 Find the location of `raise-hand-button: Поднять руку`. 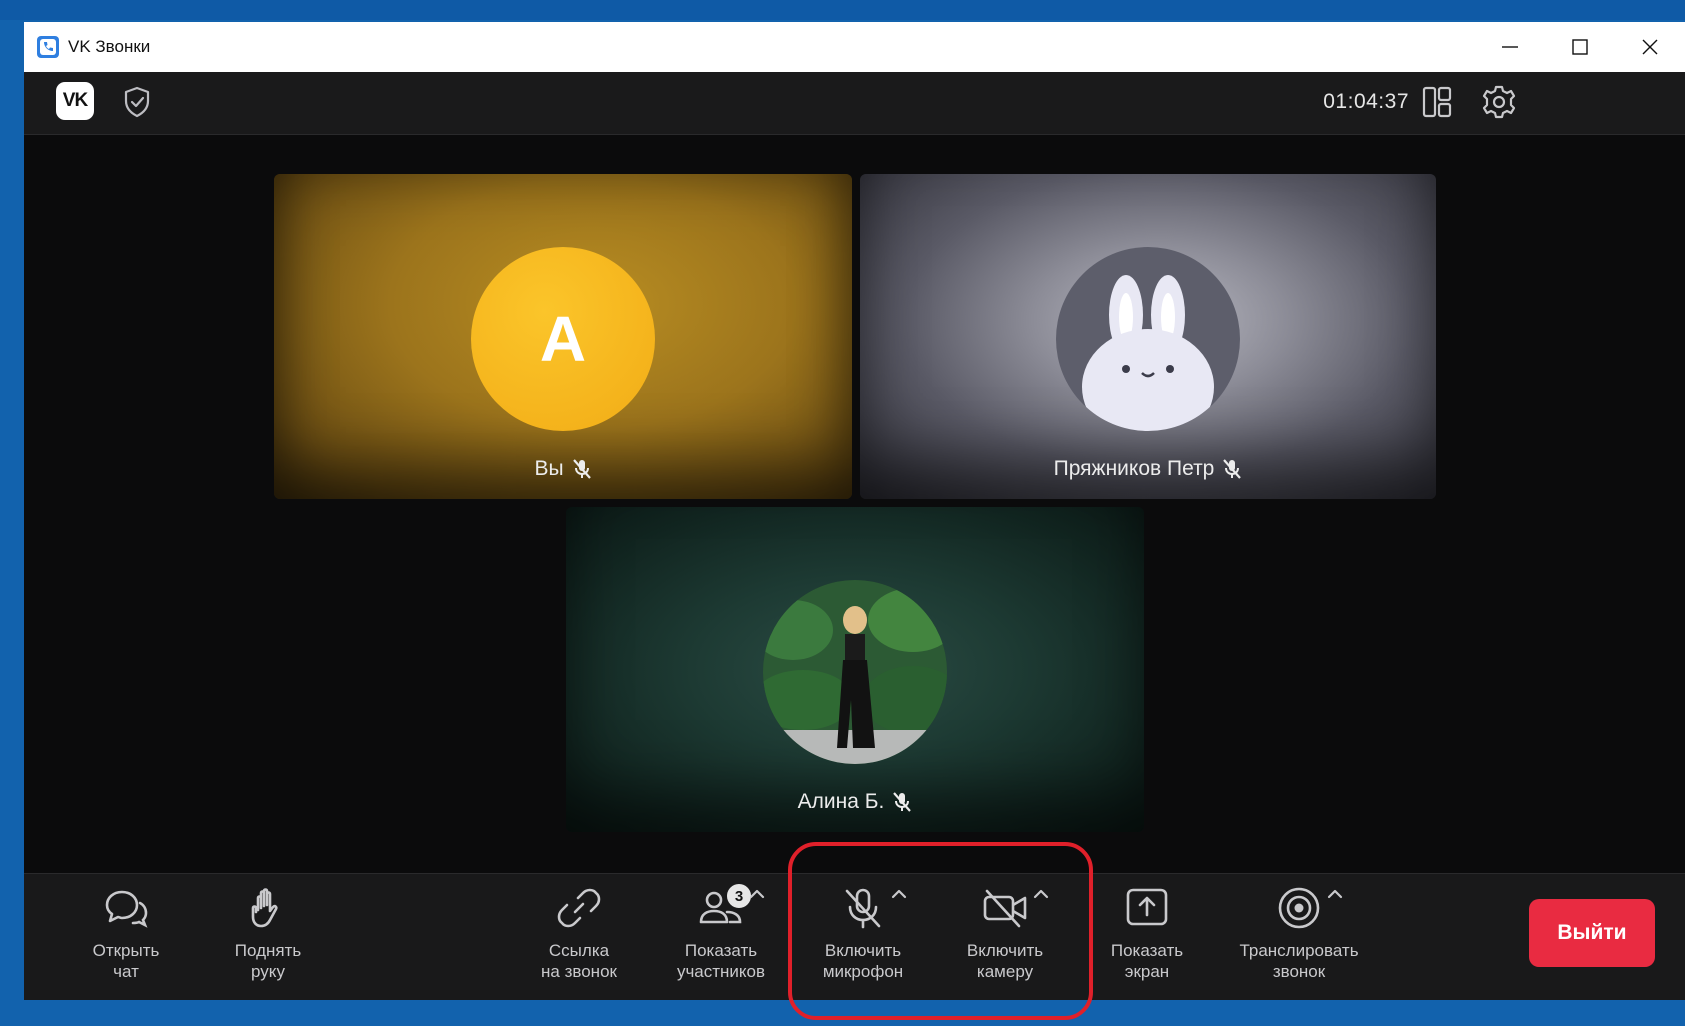

raise-hand-button: Поднять руку is located at coordinates (268, 933).